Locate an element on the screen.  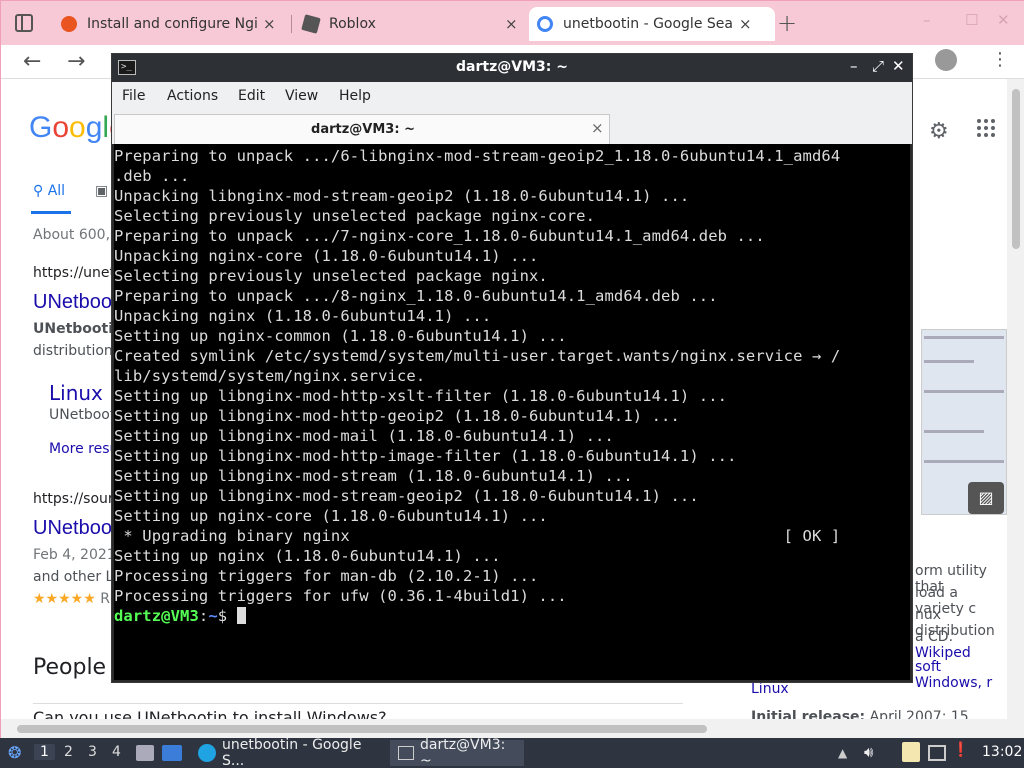
google-apps-icon is located at coordinates (986, 128).